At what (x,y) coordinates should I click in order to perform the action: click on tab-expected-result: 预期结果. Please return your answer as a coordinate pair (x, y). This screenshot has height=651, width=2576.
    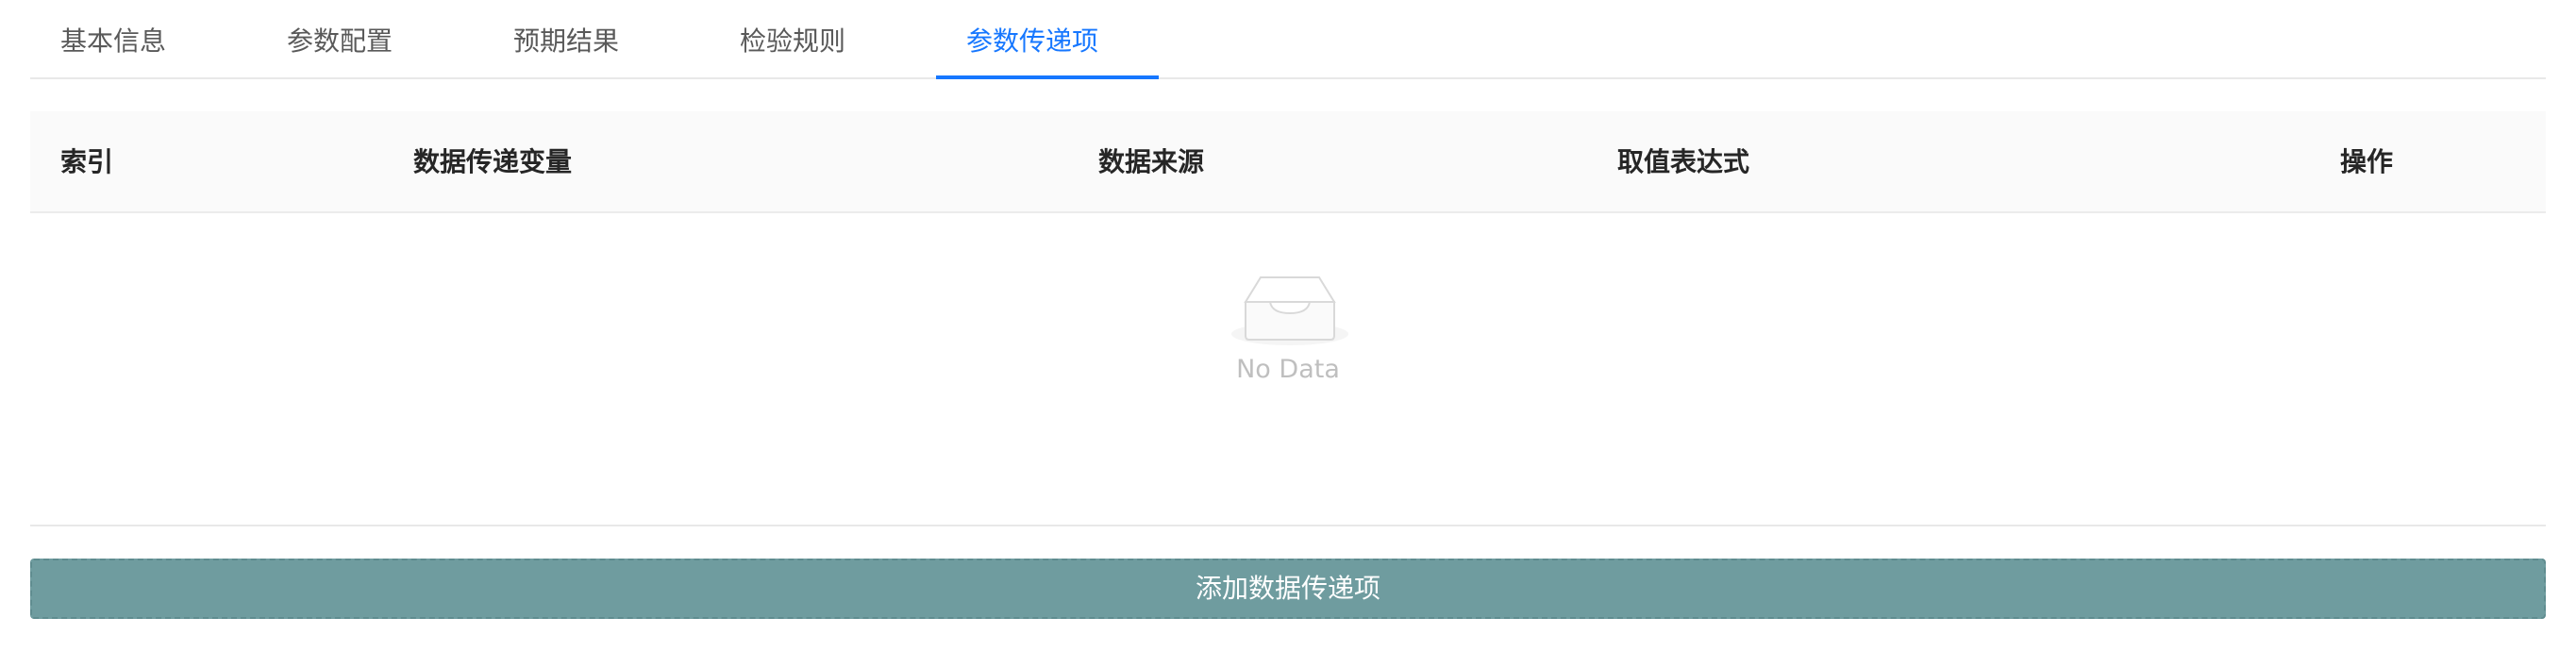
    Looking at the image, I should click on (566, 39).